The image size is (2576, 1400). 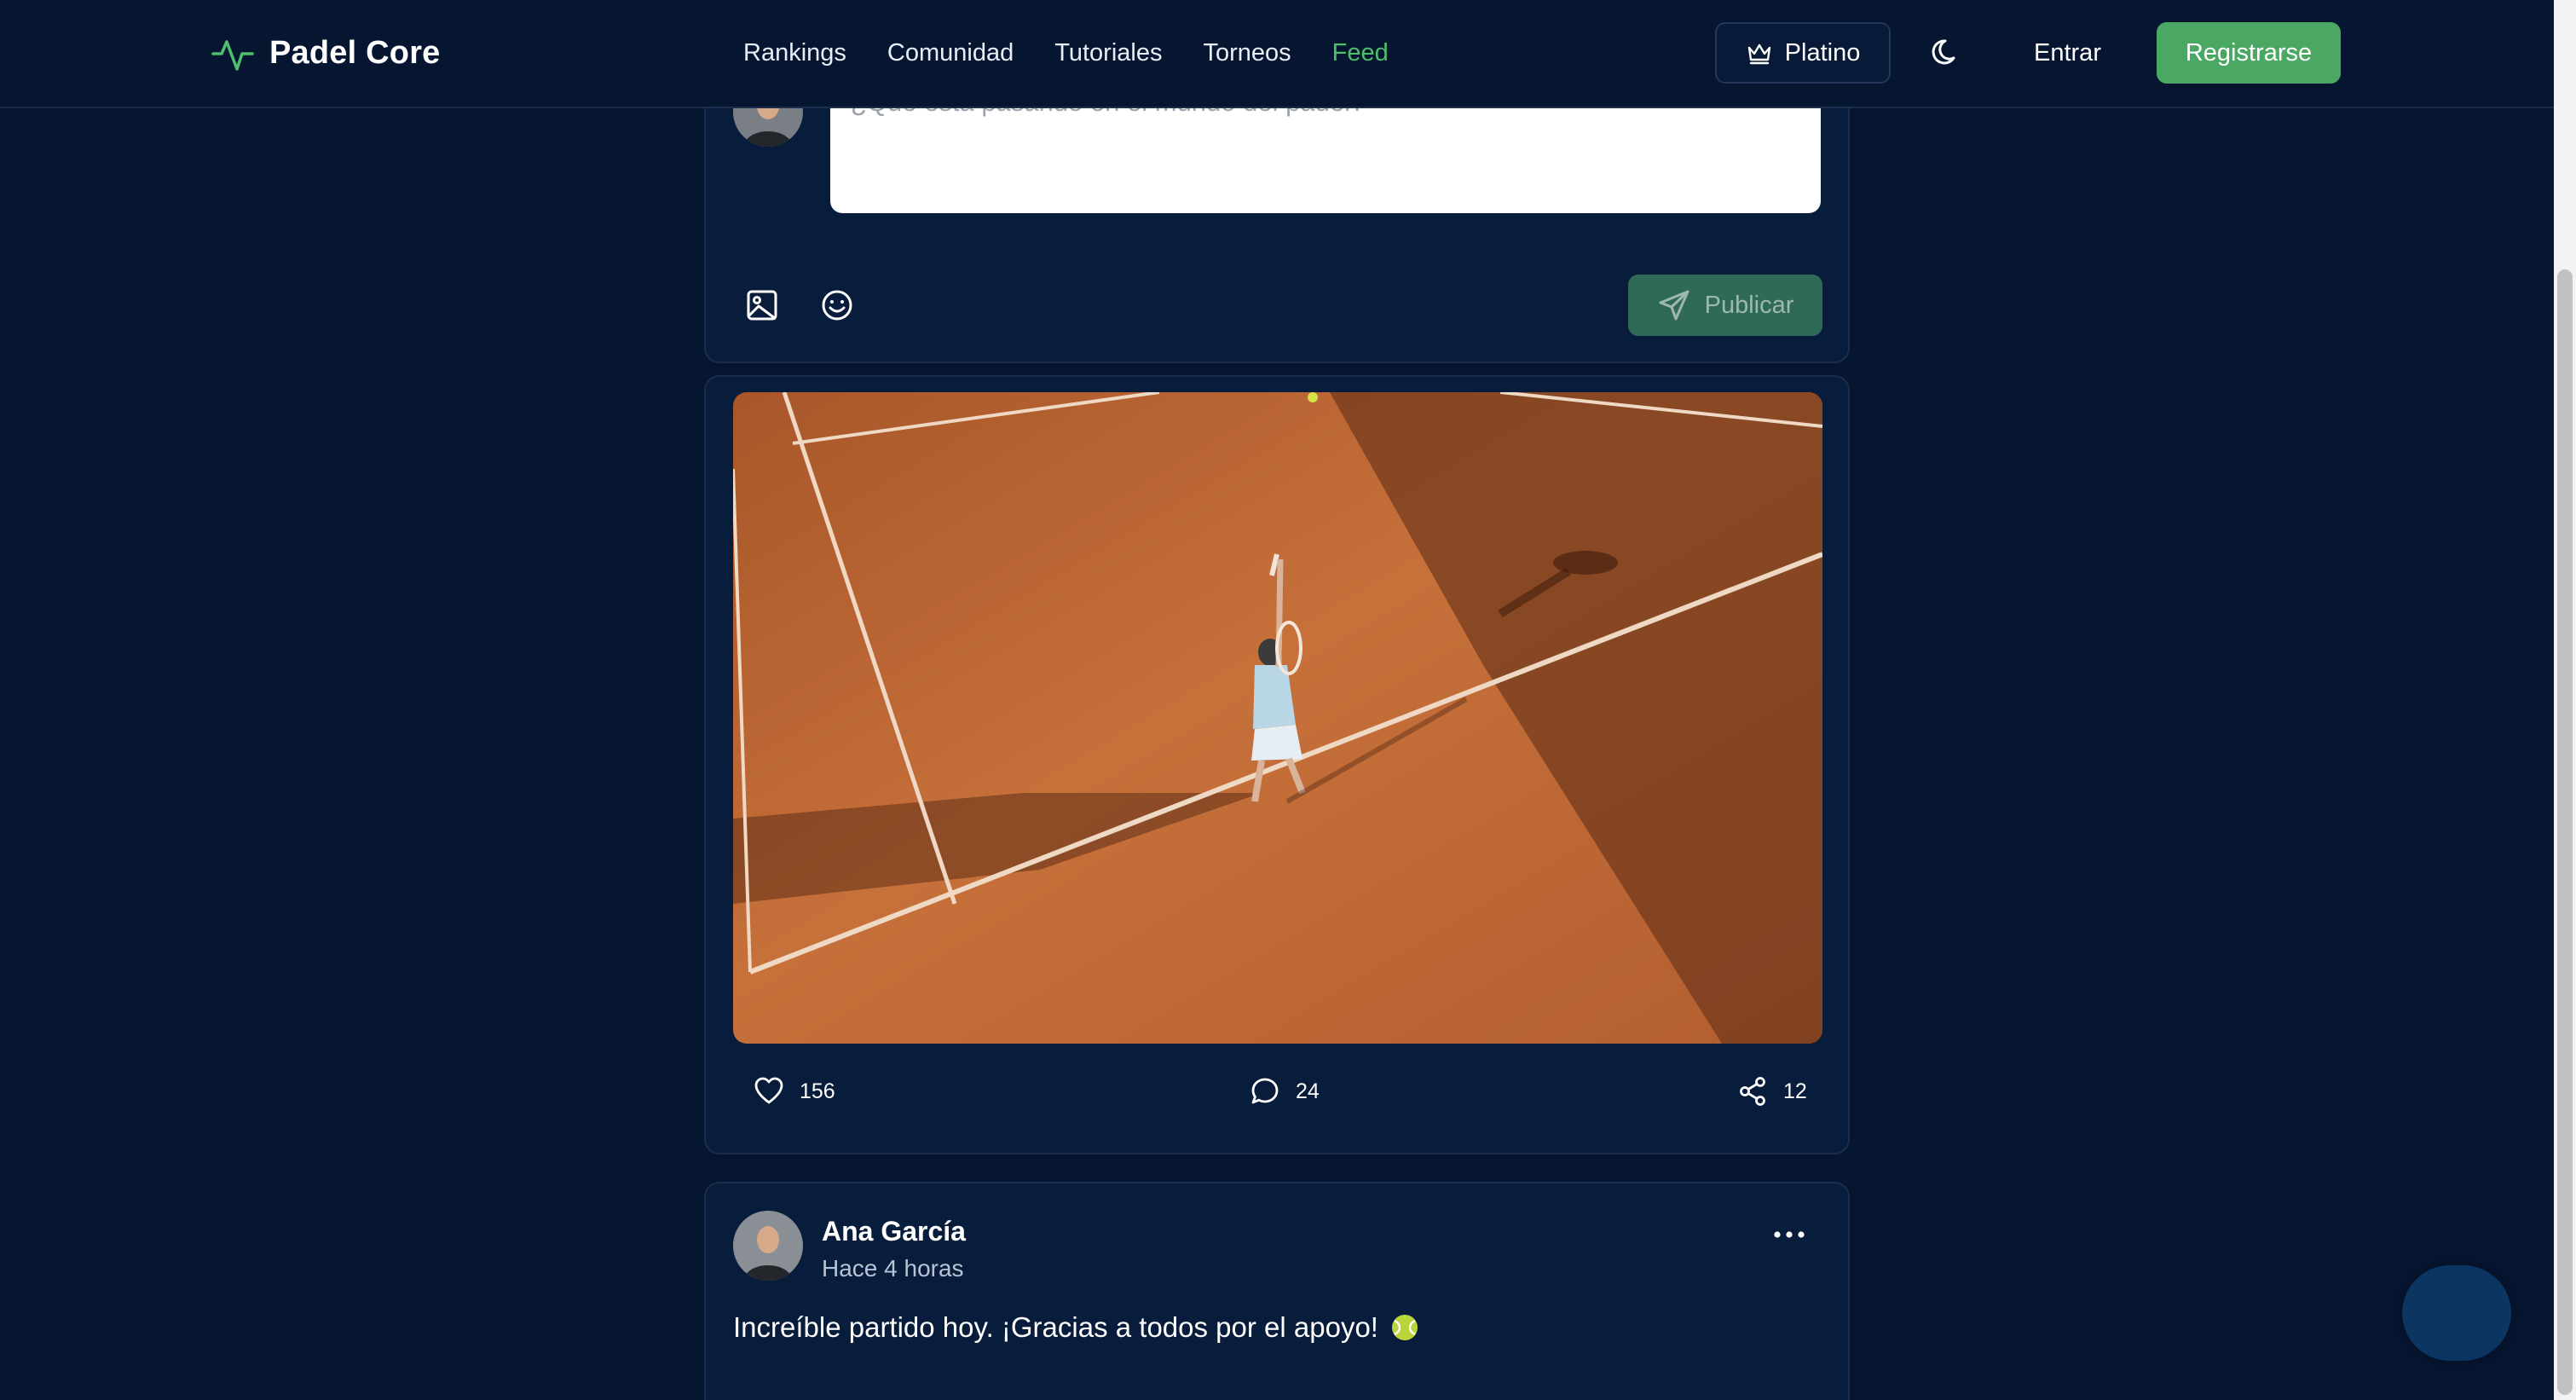 I want to click on share-count: 12, so click(x=1795, y=1091).